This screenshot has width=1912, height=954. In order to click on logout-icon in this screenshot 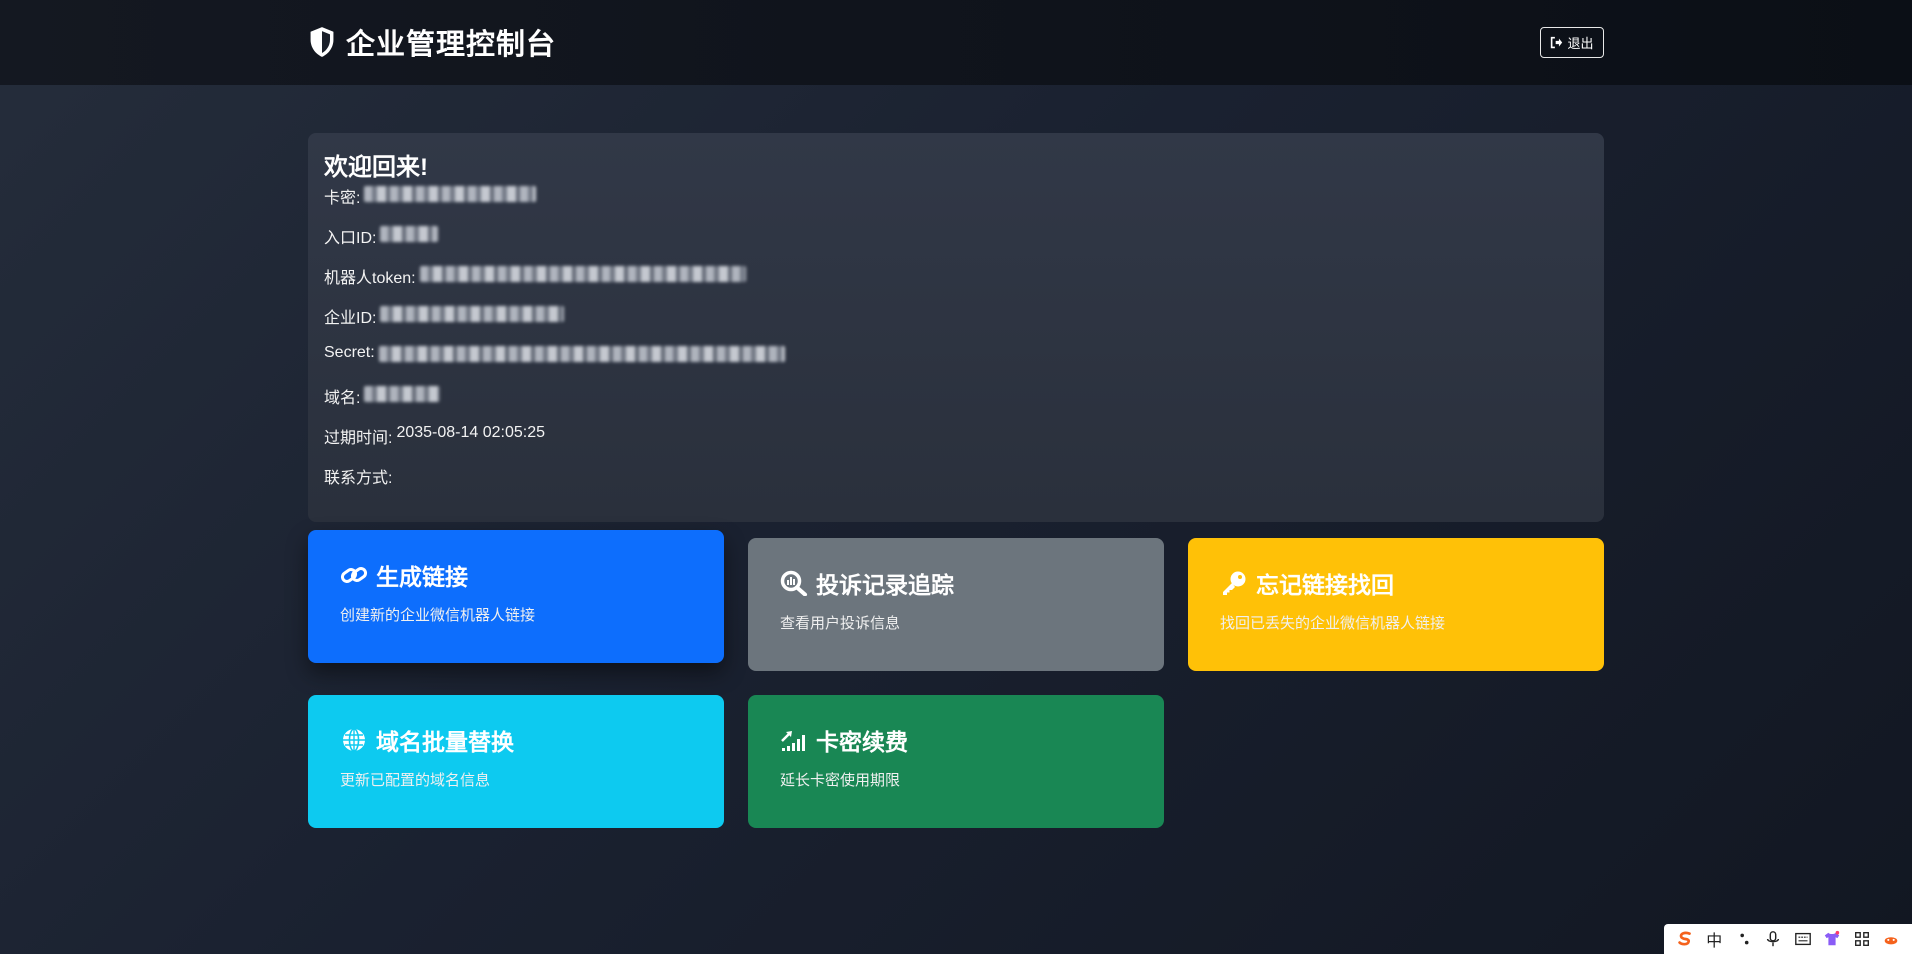, I will do `click(1557, 42)`.